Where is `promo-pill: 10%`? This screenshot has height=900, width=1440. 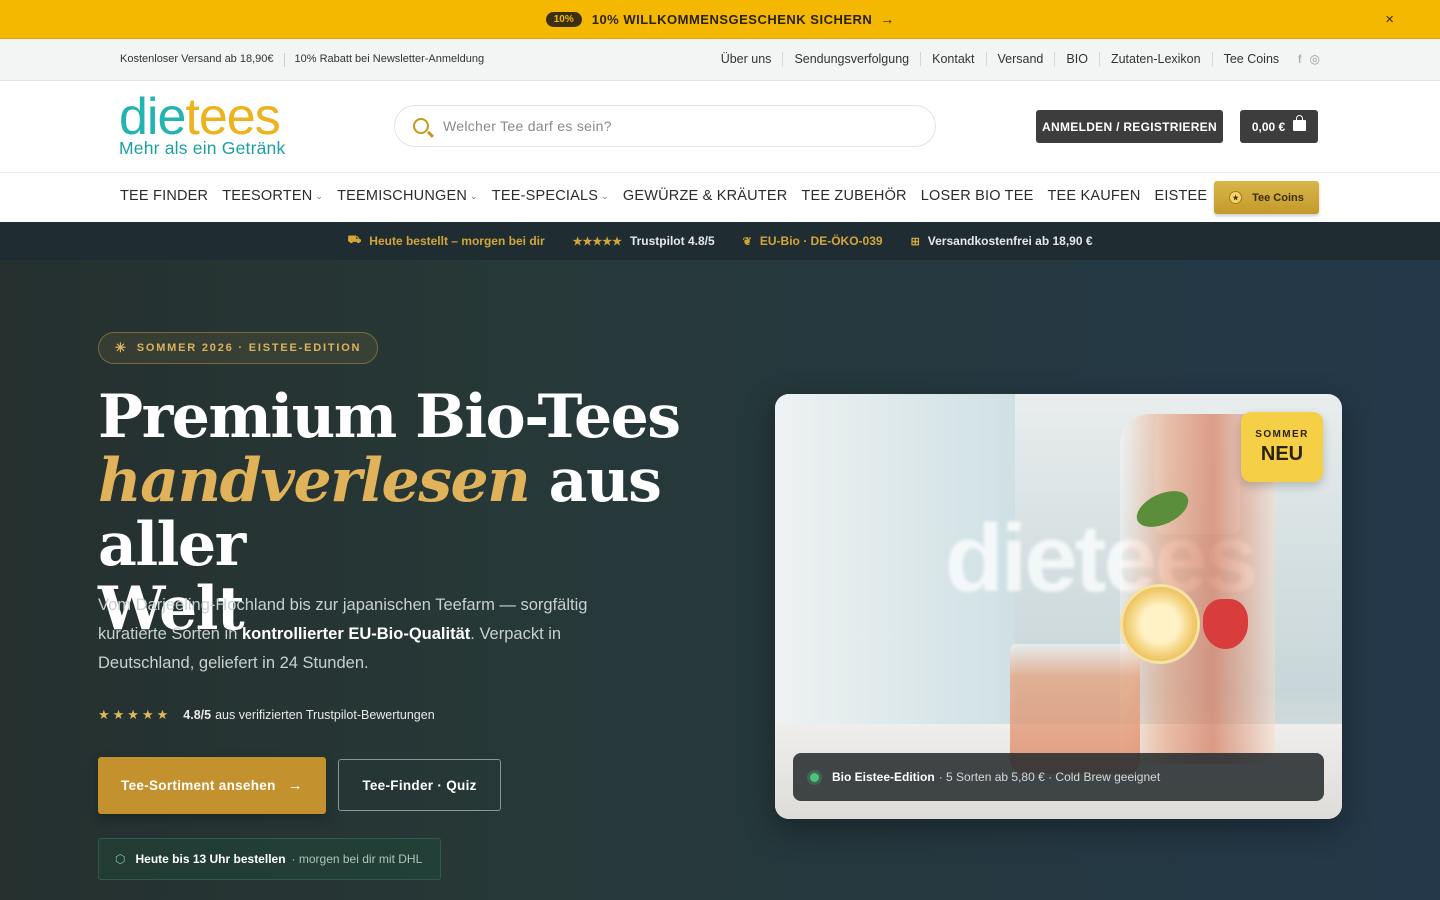 promo-pill: 10% is located at coordinates (563, 19).